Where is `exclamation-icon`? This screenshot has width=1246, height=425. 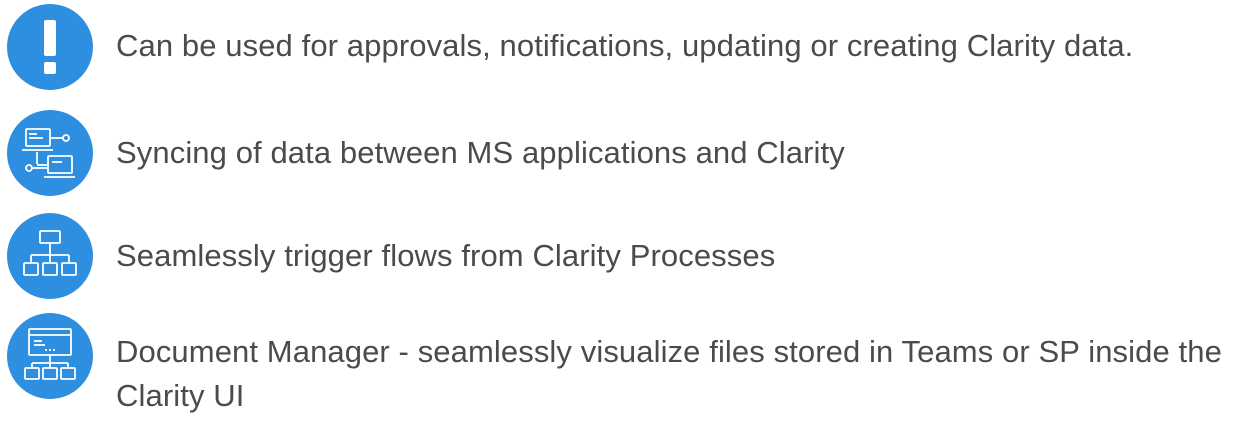 exclamation-icon is located at coordinates (50, 47).